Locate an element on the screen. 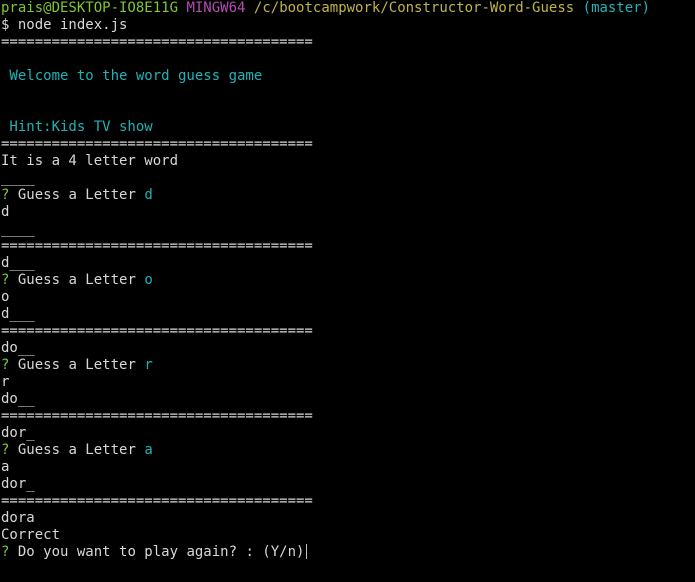 The image size is (695, 582). command-line: $ node index.js is located at coordinates (64, 25).